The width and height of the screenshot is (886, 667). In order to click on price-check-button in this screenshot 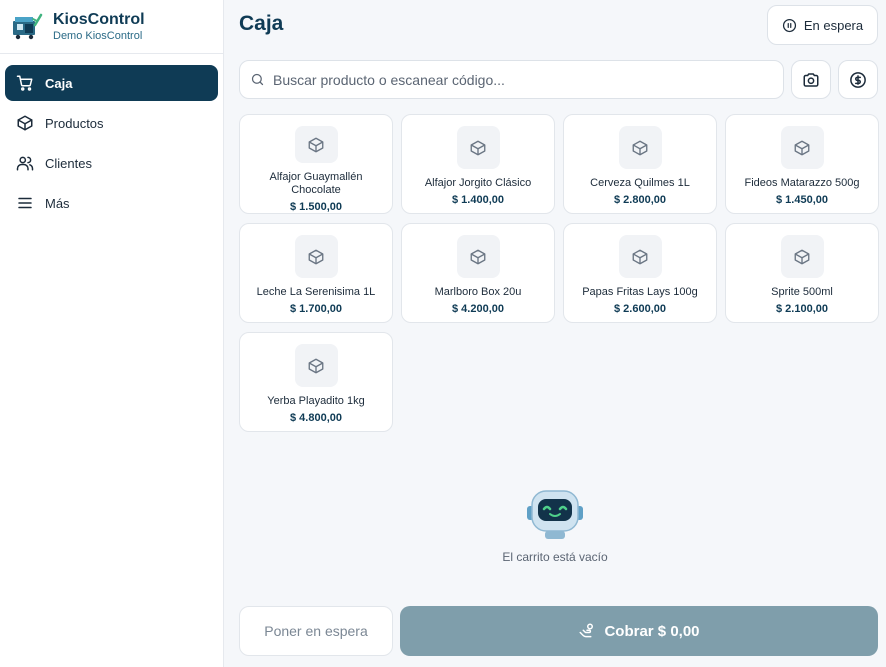, I will do `click(858, 79)`.